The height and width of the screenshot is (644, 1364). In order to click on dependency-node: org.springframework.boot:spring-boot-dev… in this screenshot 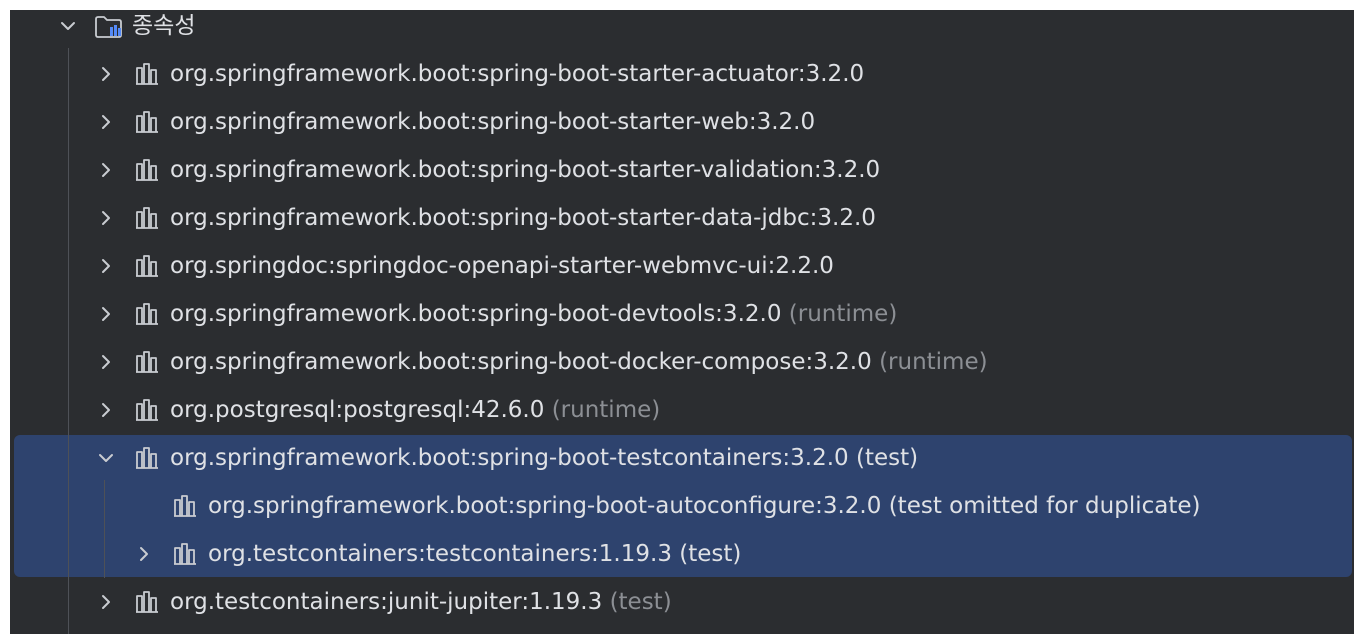, I will do `click(682, 314)`.